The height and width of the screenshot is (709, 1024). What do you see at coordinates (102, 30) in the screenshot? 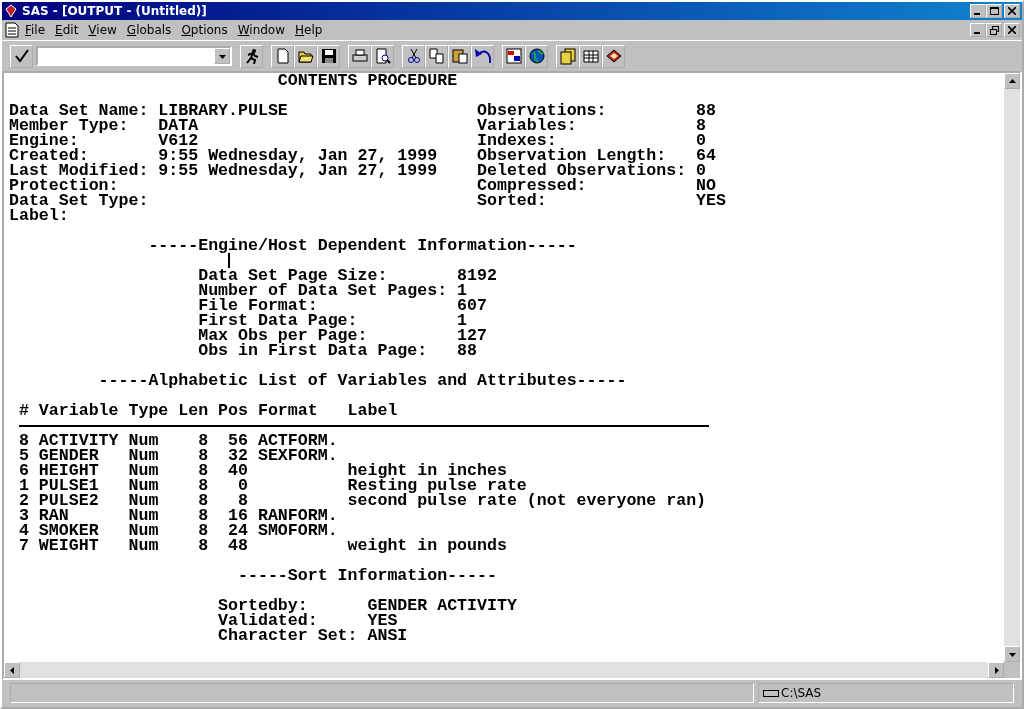
I see `menu-item: View` at bounding box center [102, 30].